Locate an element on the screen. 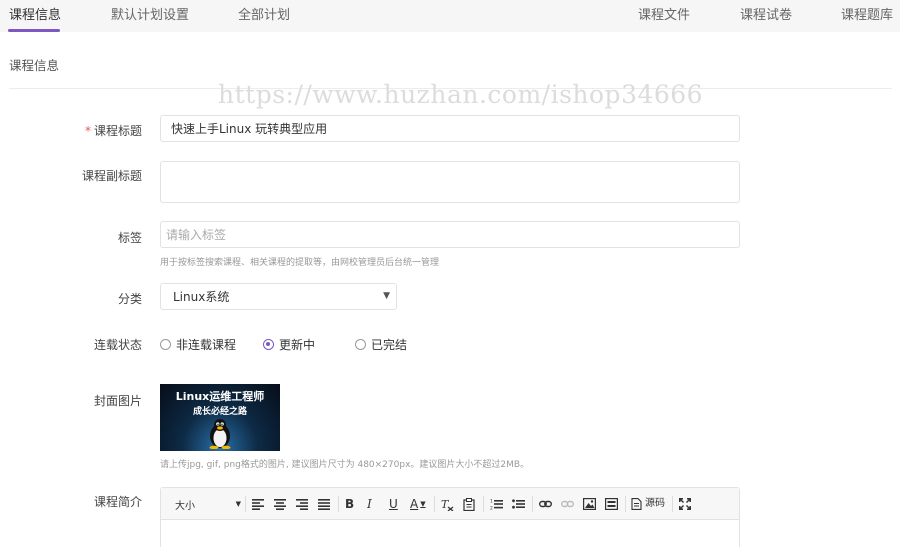  category-label: 分类 is located at coordinates (129, 299).